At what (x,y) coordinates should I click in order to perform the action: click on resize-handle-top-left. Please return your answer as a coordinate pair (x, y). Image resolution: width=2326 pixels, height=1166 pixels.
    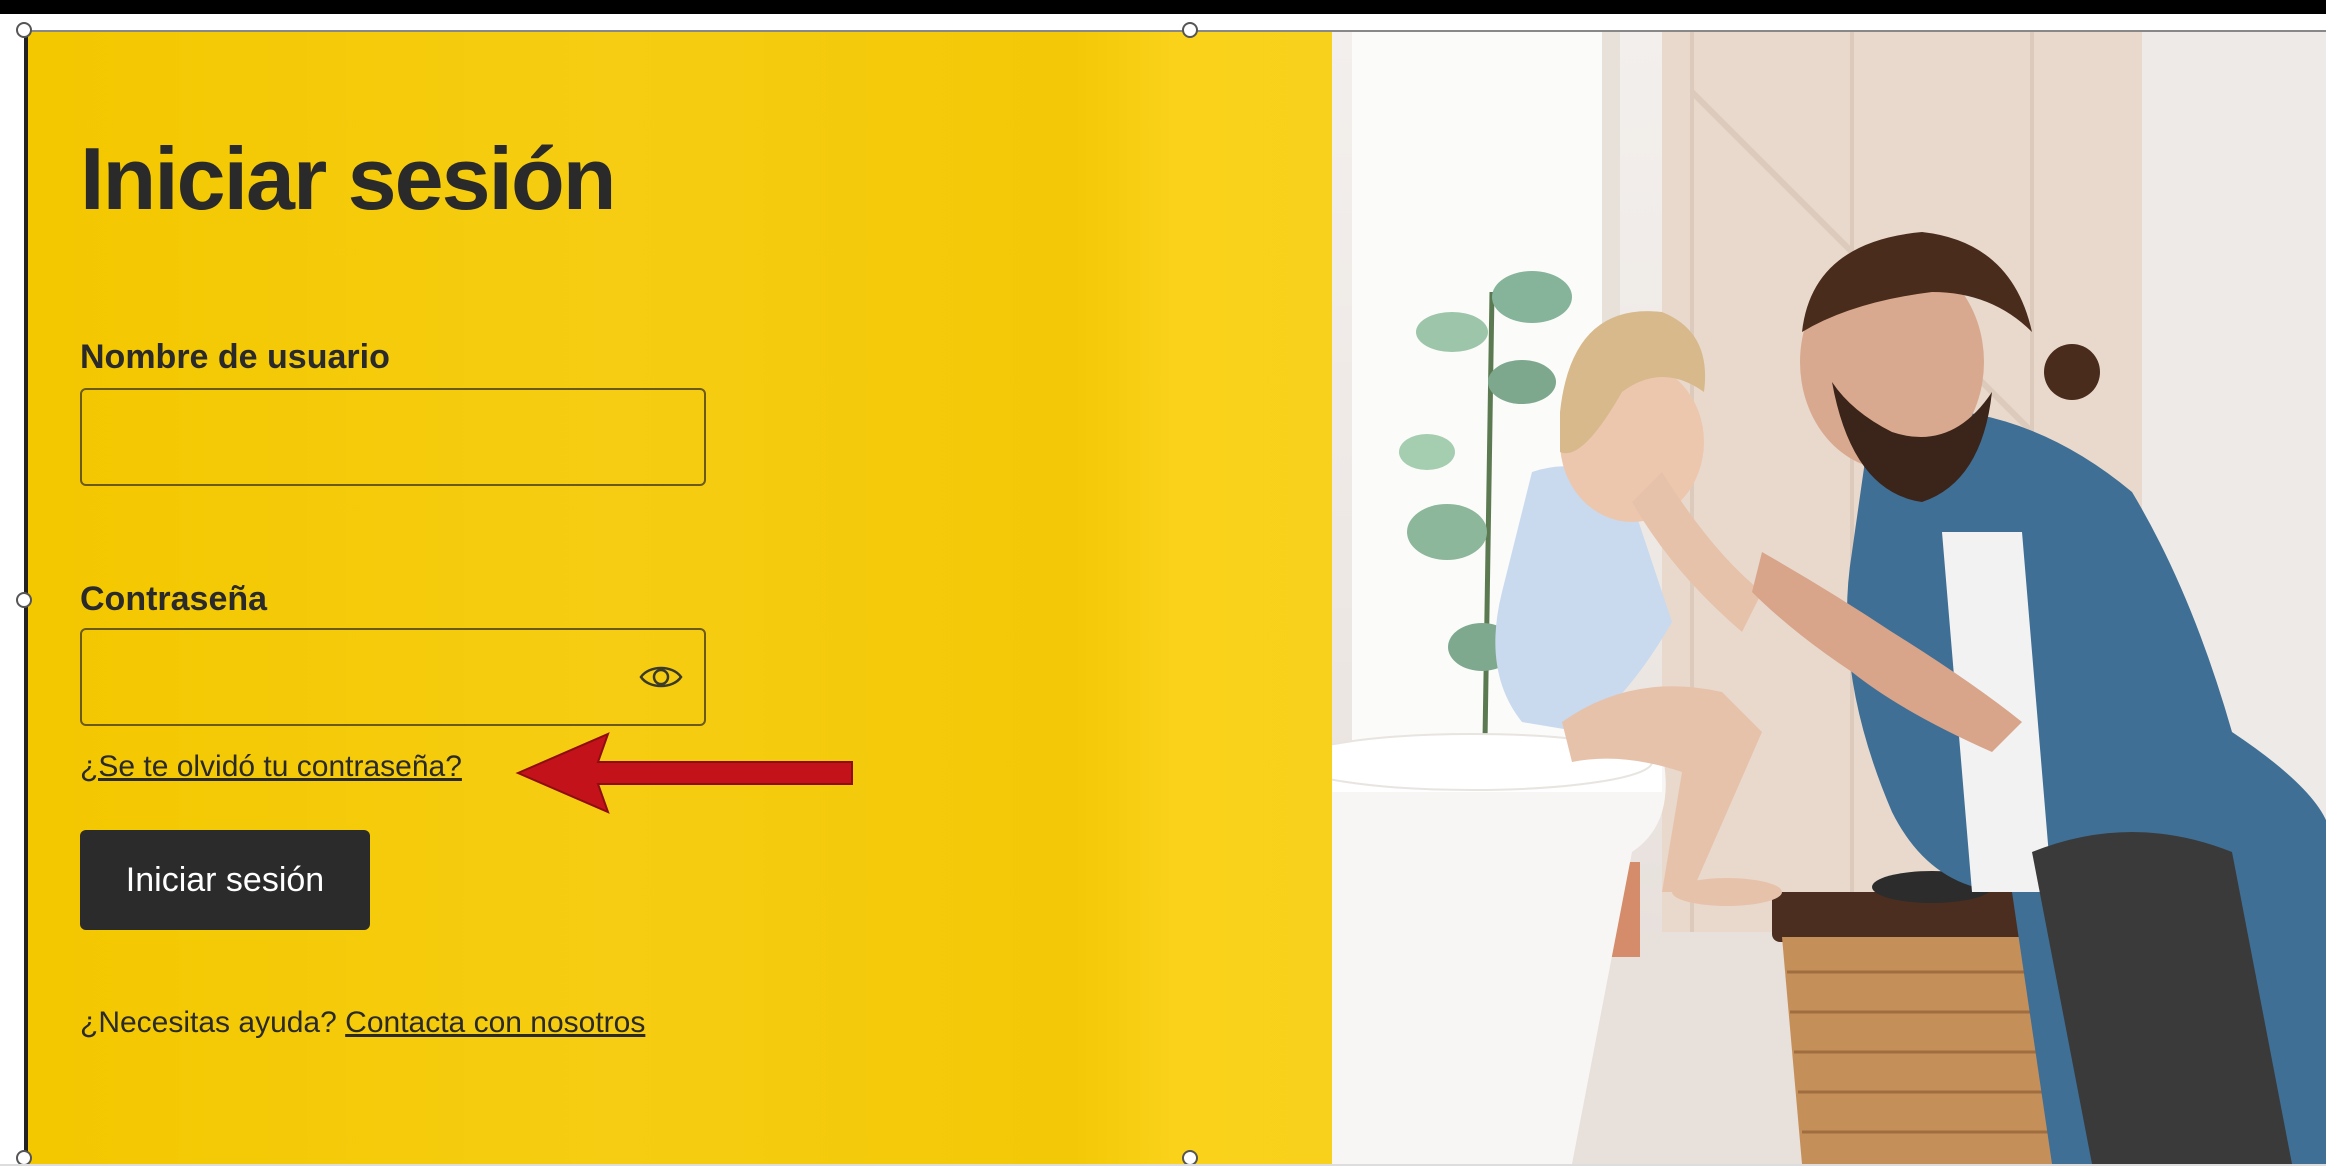
    Looking at the image, I should click on (24, 30).